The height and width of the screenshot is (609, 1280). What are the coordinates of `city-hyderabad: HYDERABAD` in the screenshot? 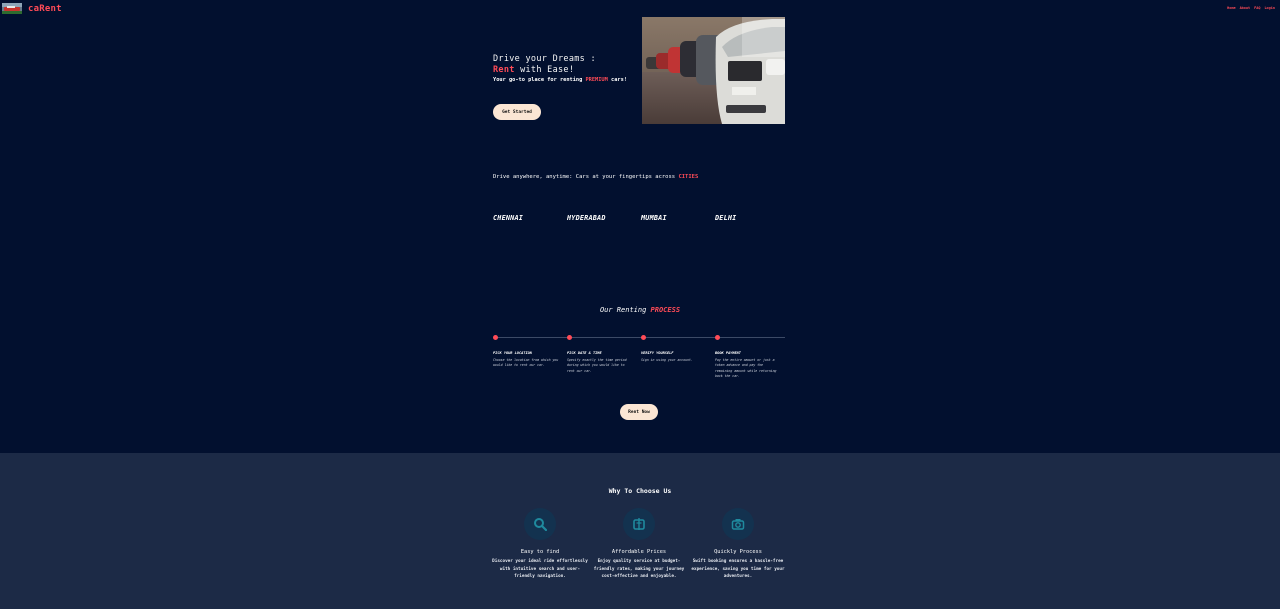 It's located at (586, 218).